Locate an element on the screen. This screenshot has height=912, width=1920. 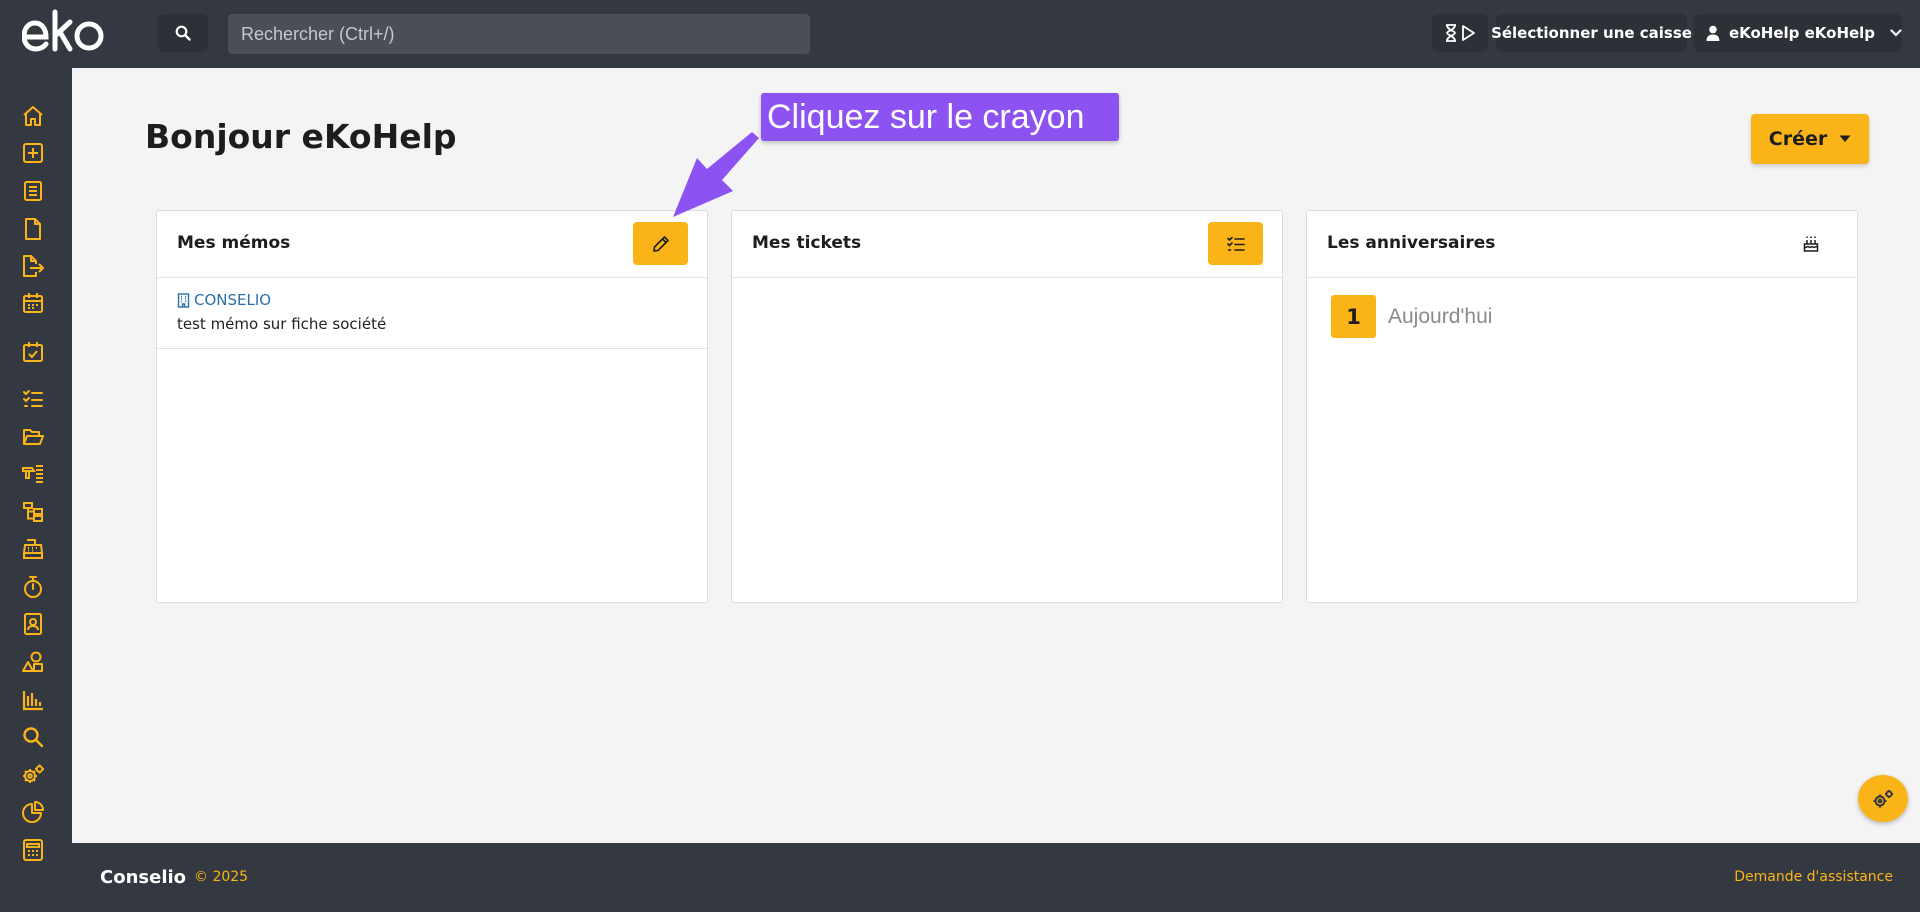
task-list-icon is located at coordinates (33, 398).